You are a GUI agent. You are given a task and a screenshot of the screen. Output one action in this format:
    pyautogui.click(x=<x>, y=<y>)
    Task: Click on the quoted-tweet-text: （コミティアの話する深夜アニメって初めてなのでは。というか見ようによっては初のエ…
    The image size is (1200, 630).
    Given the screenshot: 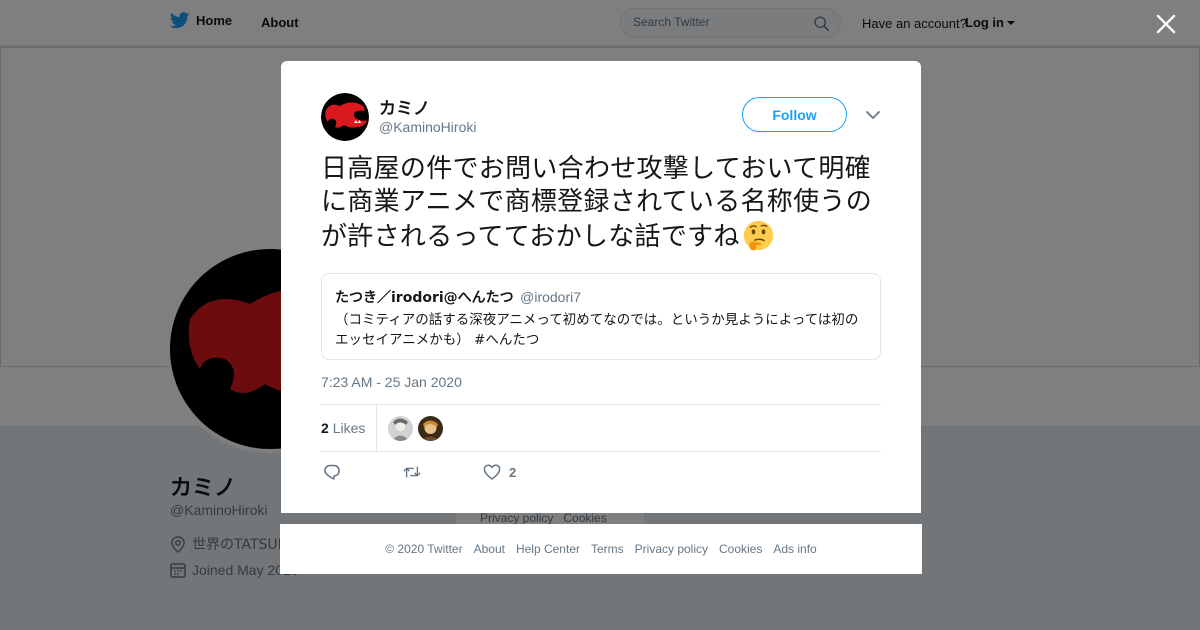 What is the action you would take?
    pyautogui.click(x=597, y=330)
    